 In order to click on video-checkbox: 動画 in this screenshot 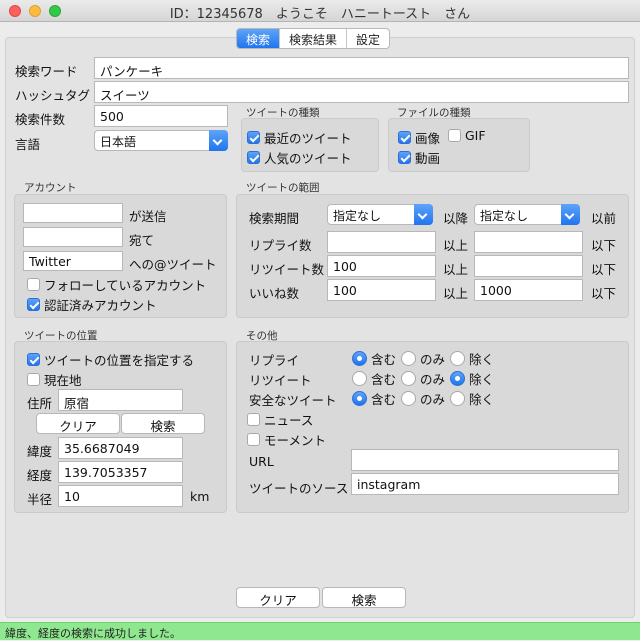, I will do `click(419, 157)`.